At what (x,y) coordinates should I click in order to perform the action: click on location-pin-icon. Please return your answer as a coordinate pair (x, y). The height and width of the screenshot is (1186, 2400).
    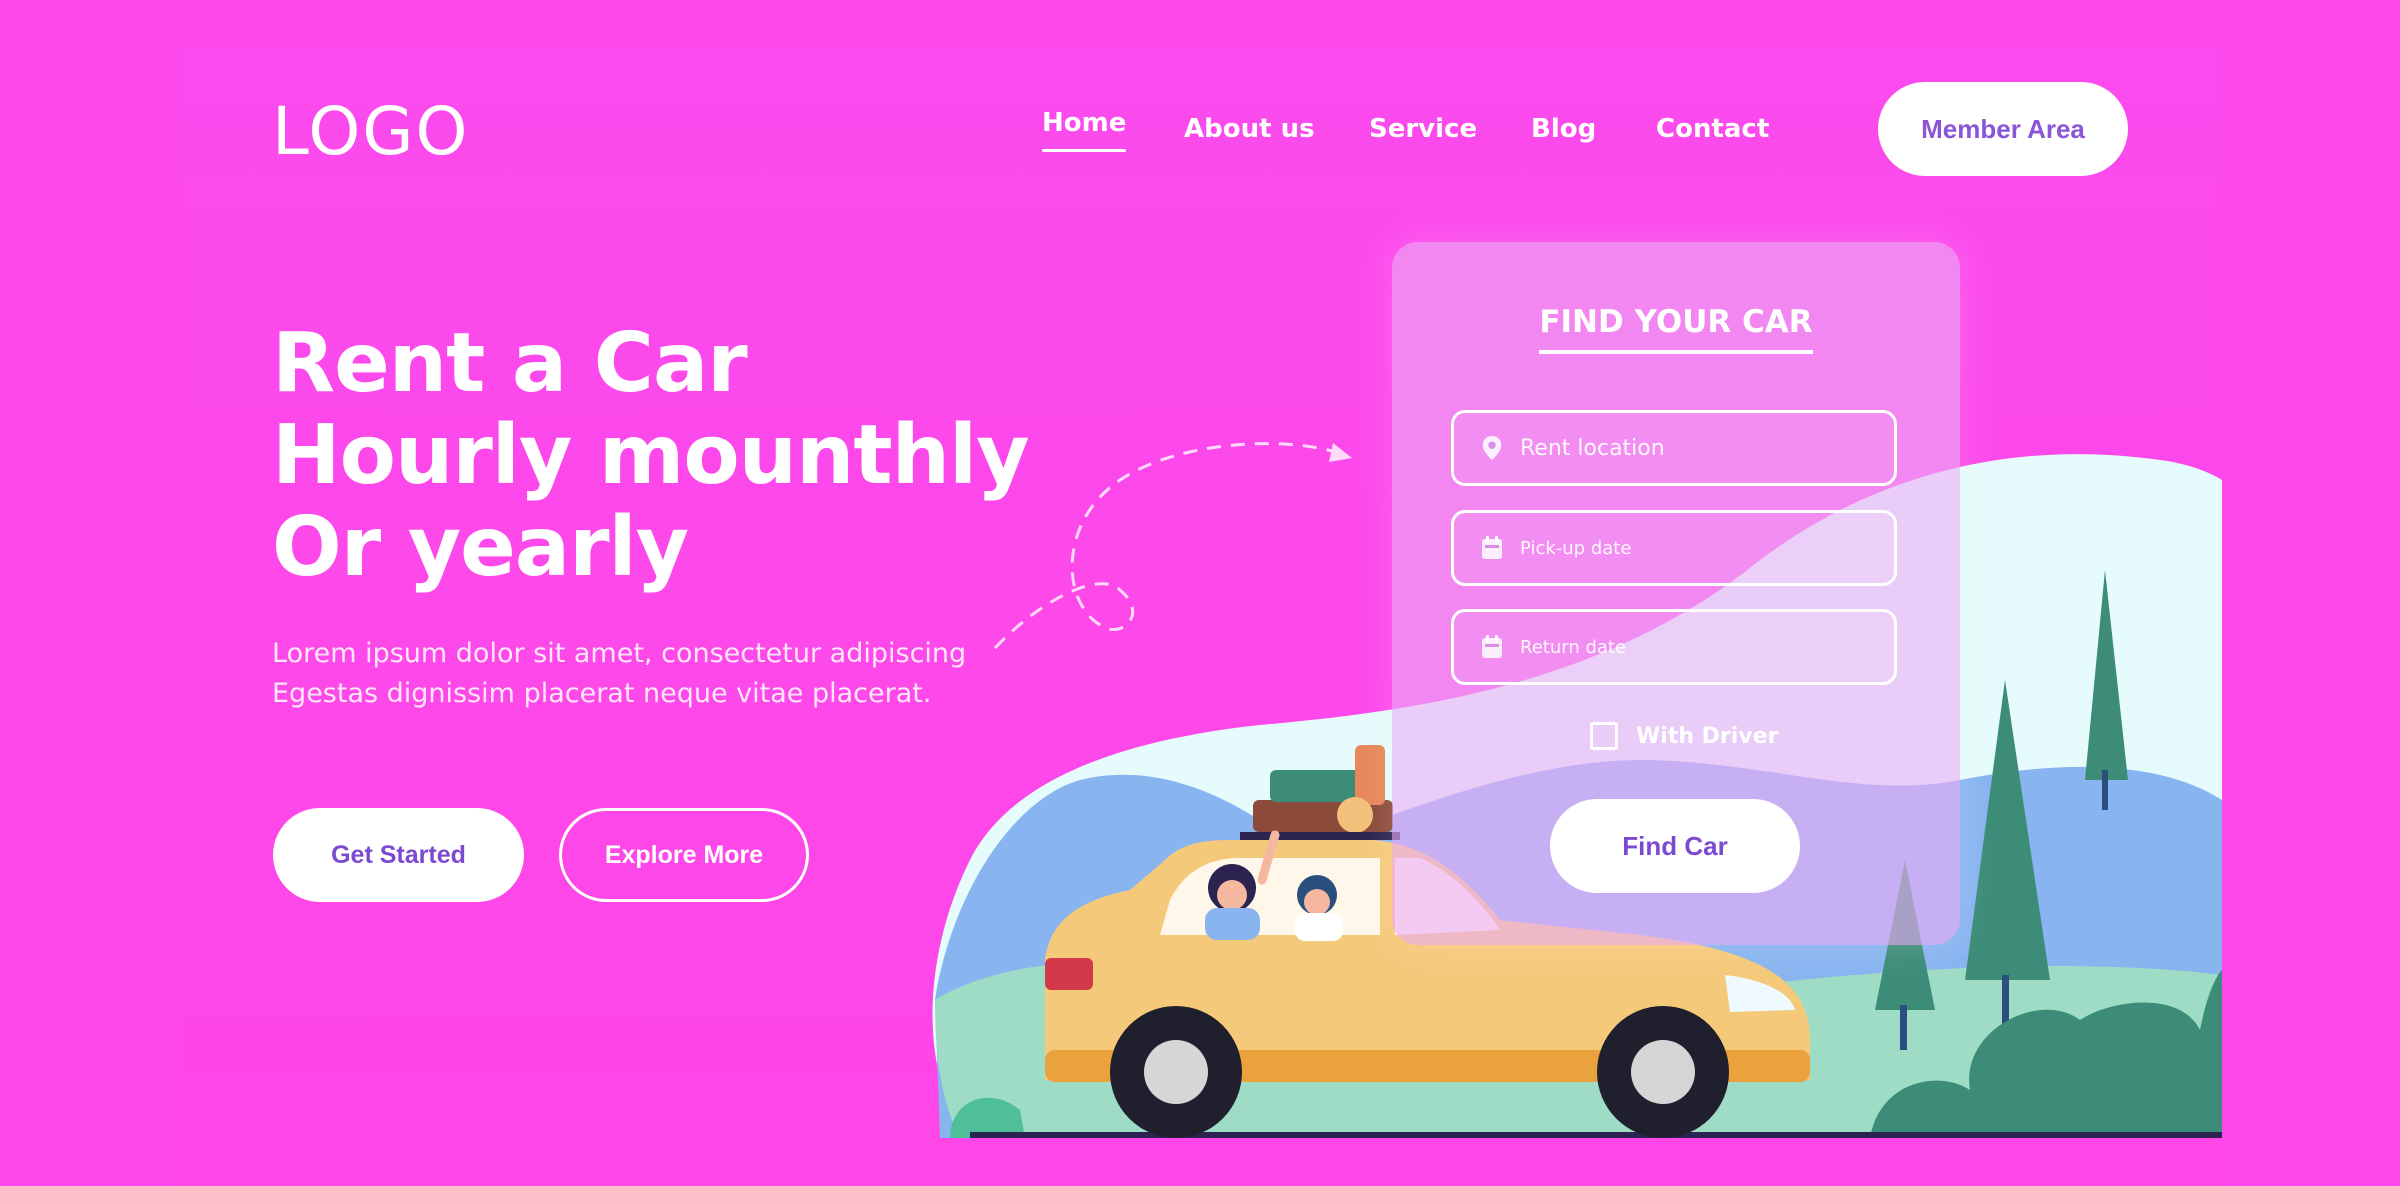
    Looking at the image, I should click on (1492, 448).